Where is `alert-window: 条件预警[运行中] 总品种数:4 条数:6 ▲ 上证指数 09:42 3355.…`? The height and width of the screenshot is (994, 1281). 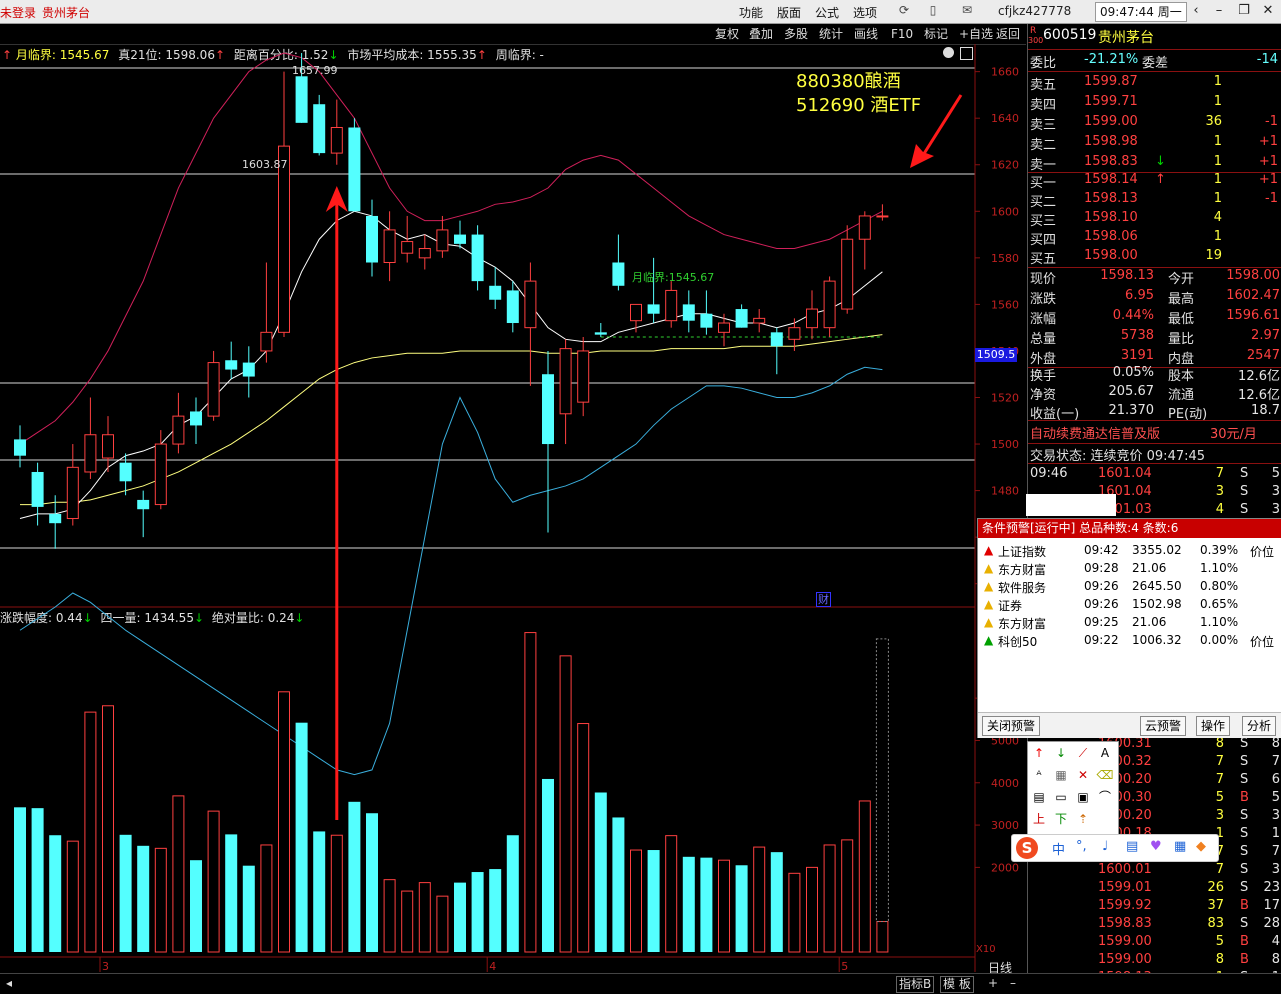
alert-window: 条件预警[运行中] 总品种数:4 条数:6 ▲ 上证指数 09:42 3355.… is located at coordinates (1129, 628).